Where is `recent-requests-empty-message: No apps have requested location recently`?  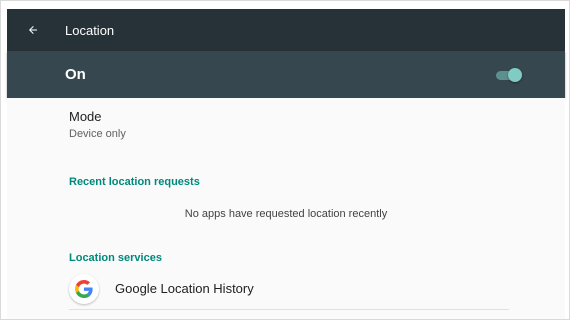 recent-requests-empty-message: No apps have requested location recently is located at coordinates (286, 214).